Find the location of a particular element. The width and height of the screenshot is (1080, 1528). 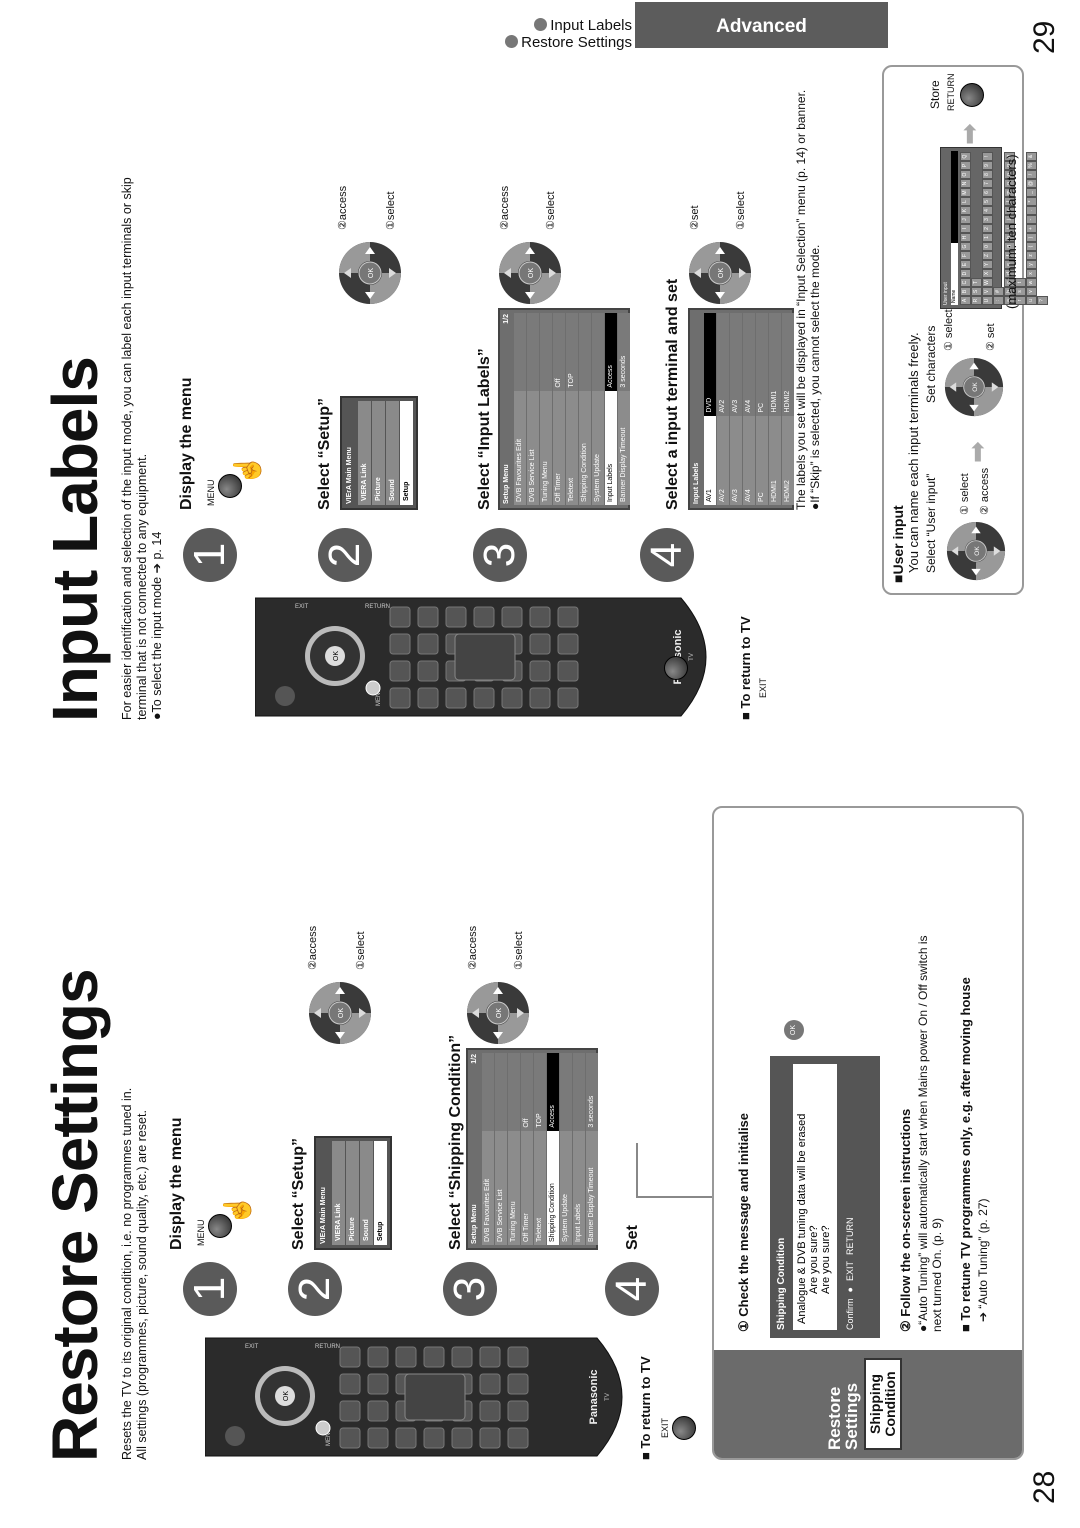

key: Q is located at coordinates (965, 156).